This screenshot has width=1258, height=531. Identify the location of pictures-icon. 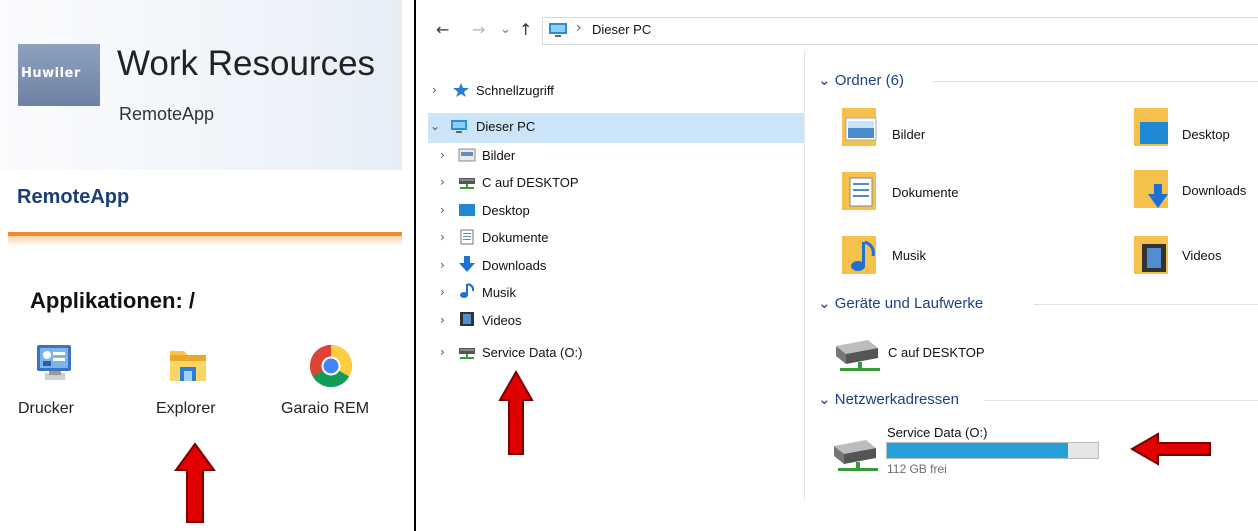
(467, 155).